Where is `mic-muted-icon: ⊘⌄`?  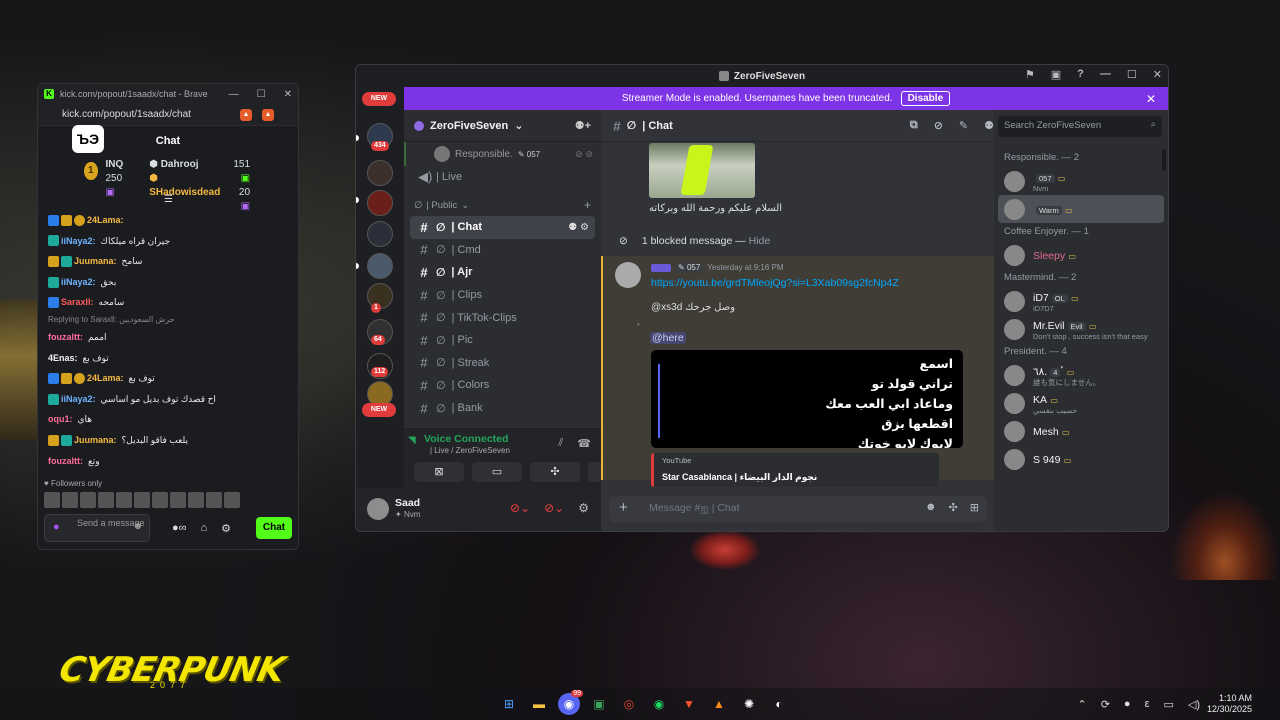
mic-muted-icon: ⊘⌄ is located at coordinates (520, 508).